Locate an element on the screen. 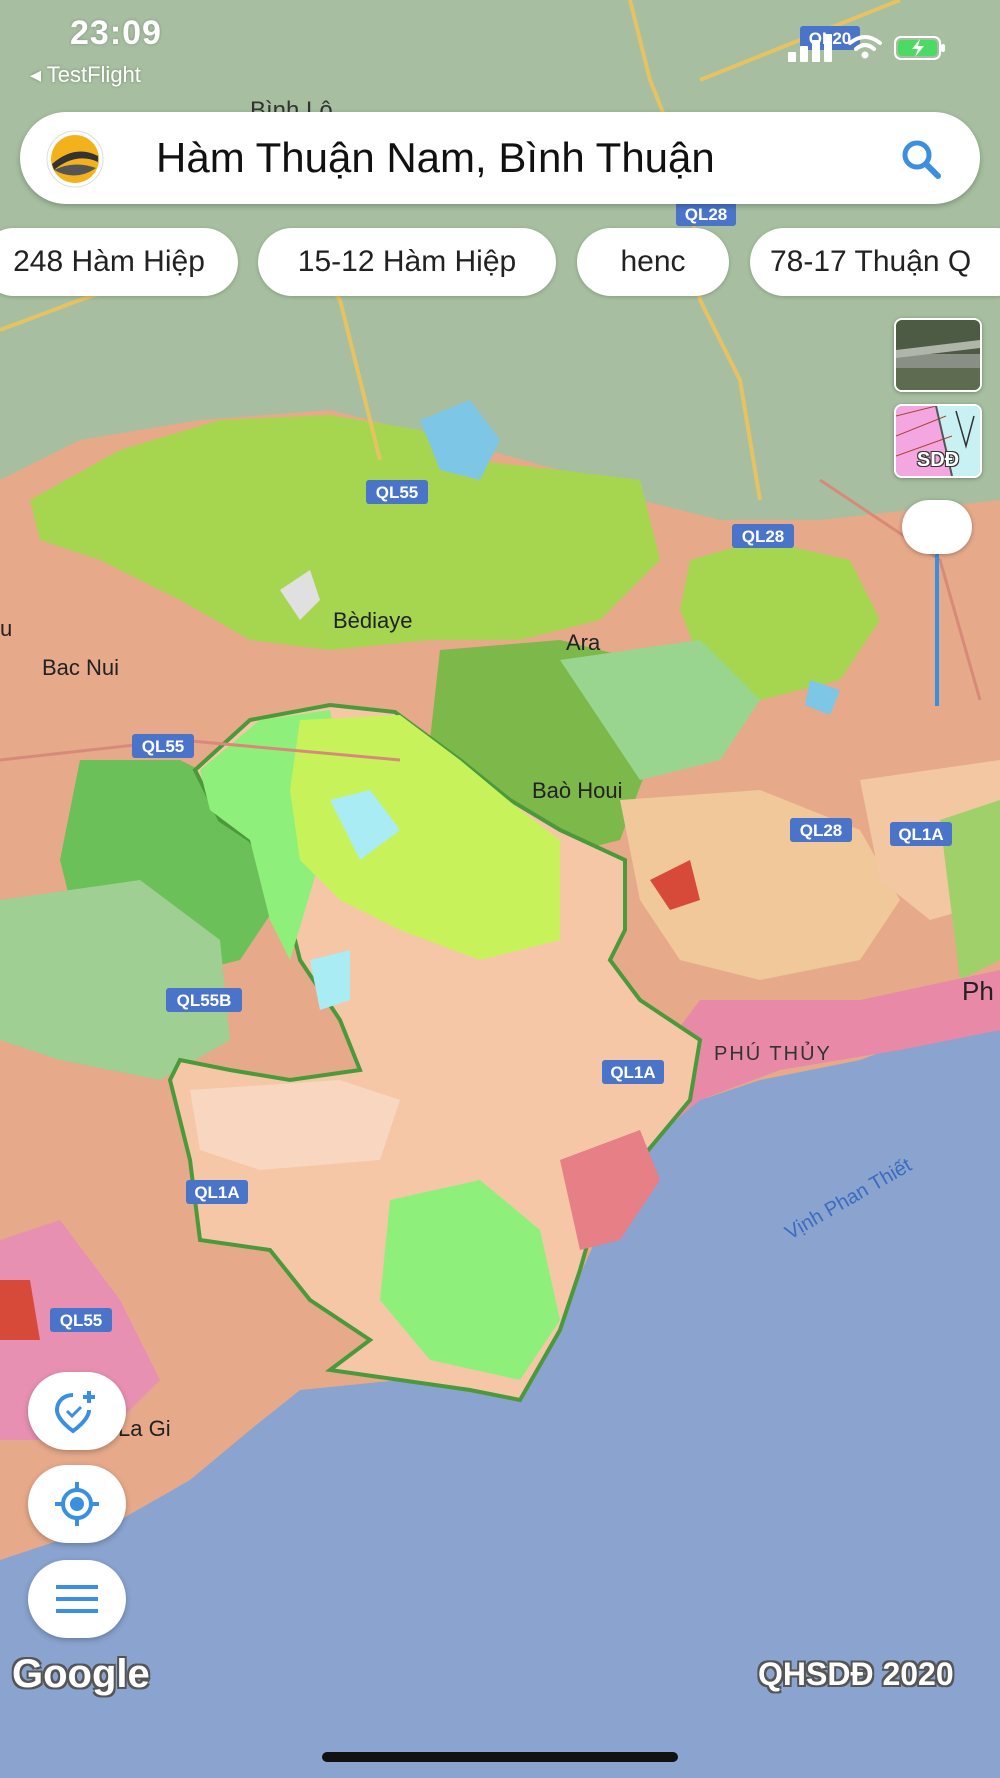  road-shield-ql1a-a: QL1A is located at coordinates (921, 834).